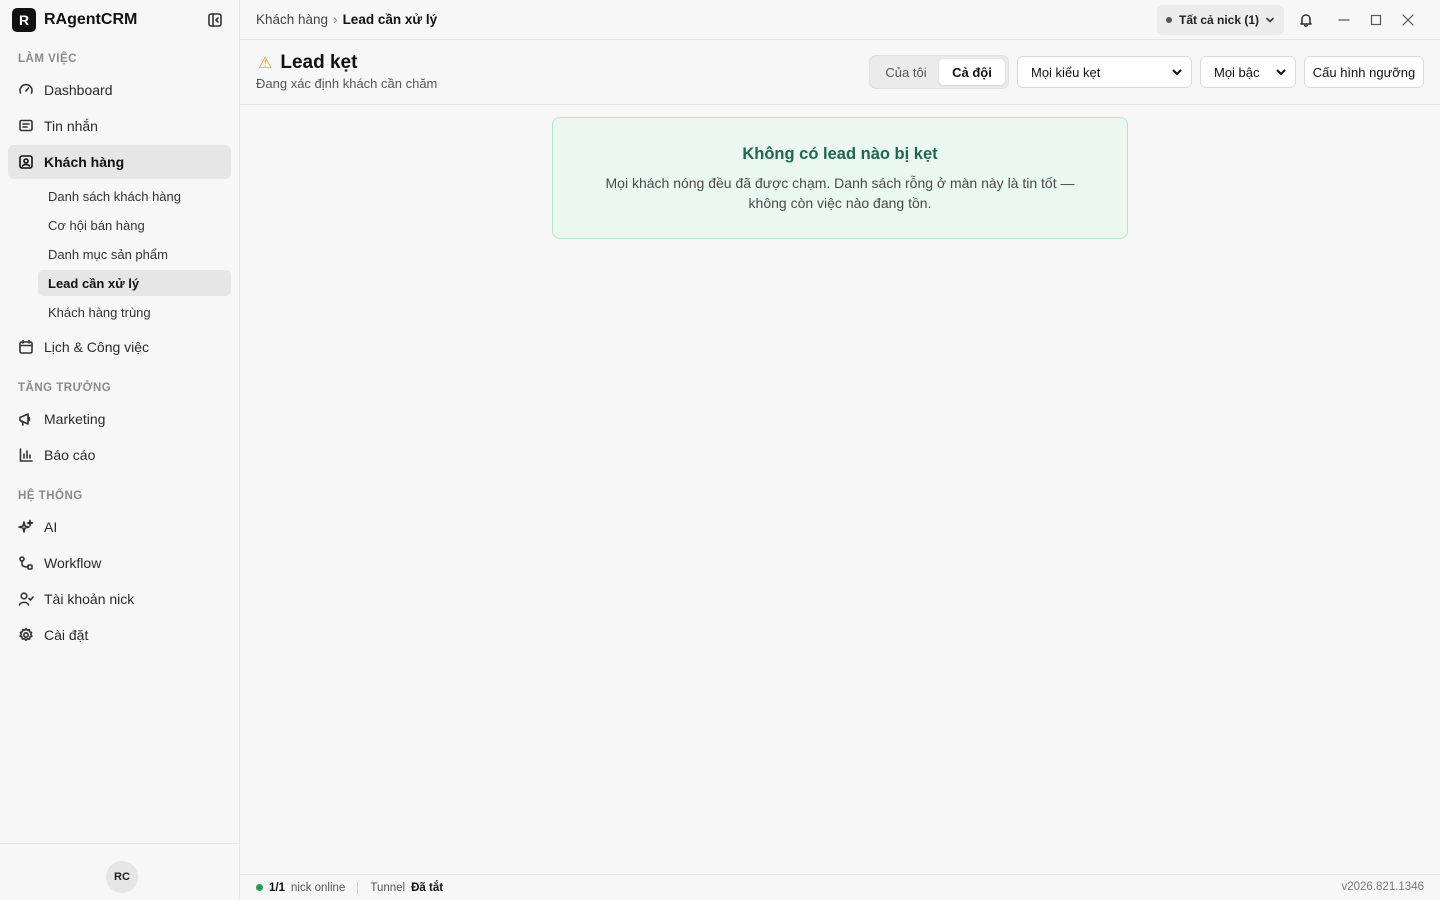 Image resolution: width=1440 pixels, height=900 pixels. I want to click on sidebar-item-bao-cao: Báo cáo, so click(119, 455).